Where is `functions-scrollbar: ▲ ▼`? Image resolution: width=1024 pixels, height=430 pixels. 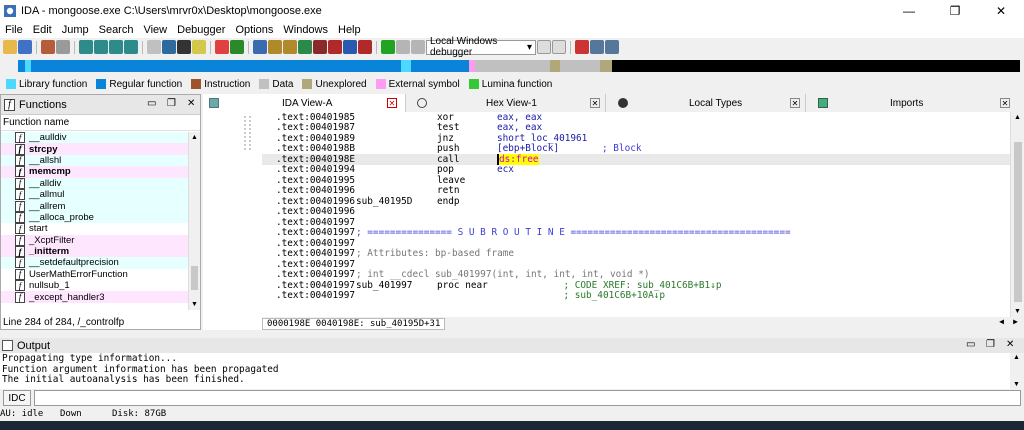 functions-scrollbar: ▲ ▼ is located at coordinates (194, 221).